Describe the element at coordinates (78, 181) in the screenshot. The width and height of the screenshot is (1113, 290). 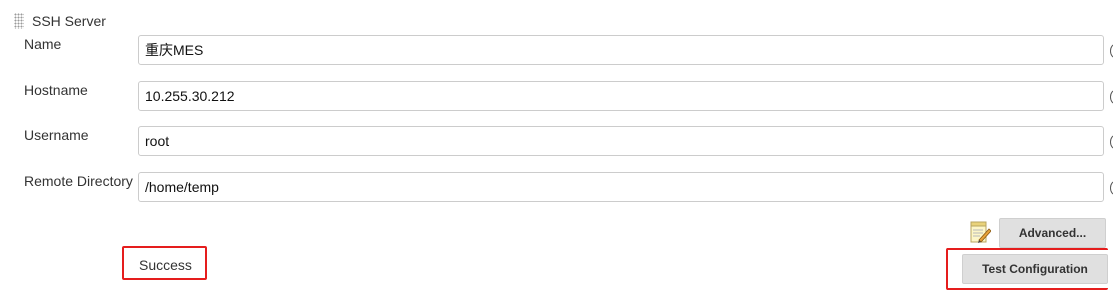
I see `remote-directory-label: Remote Directory` at that location.